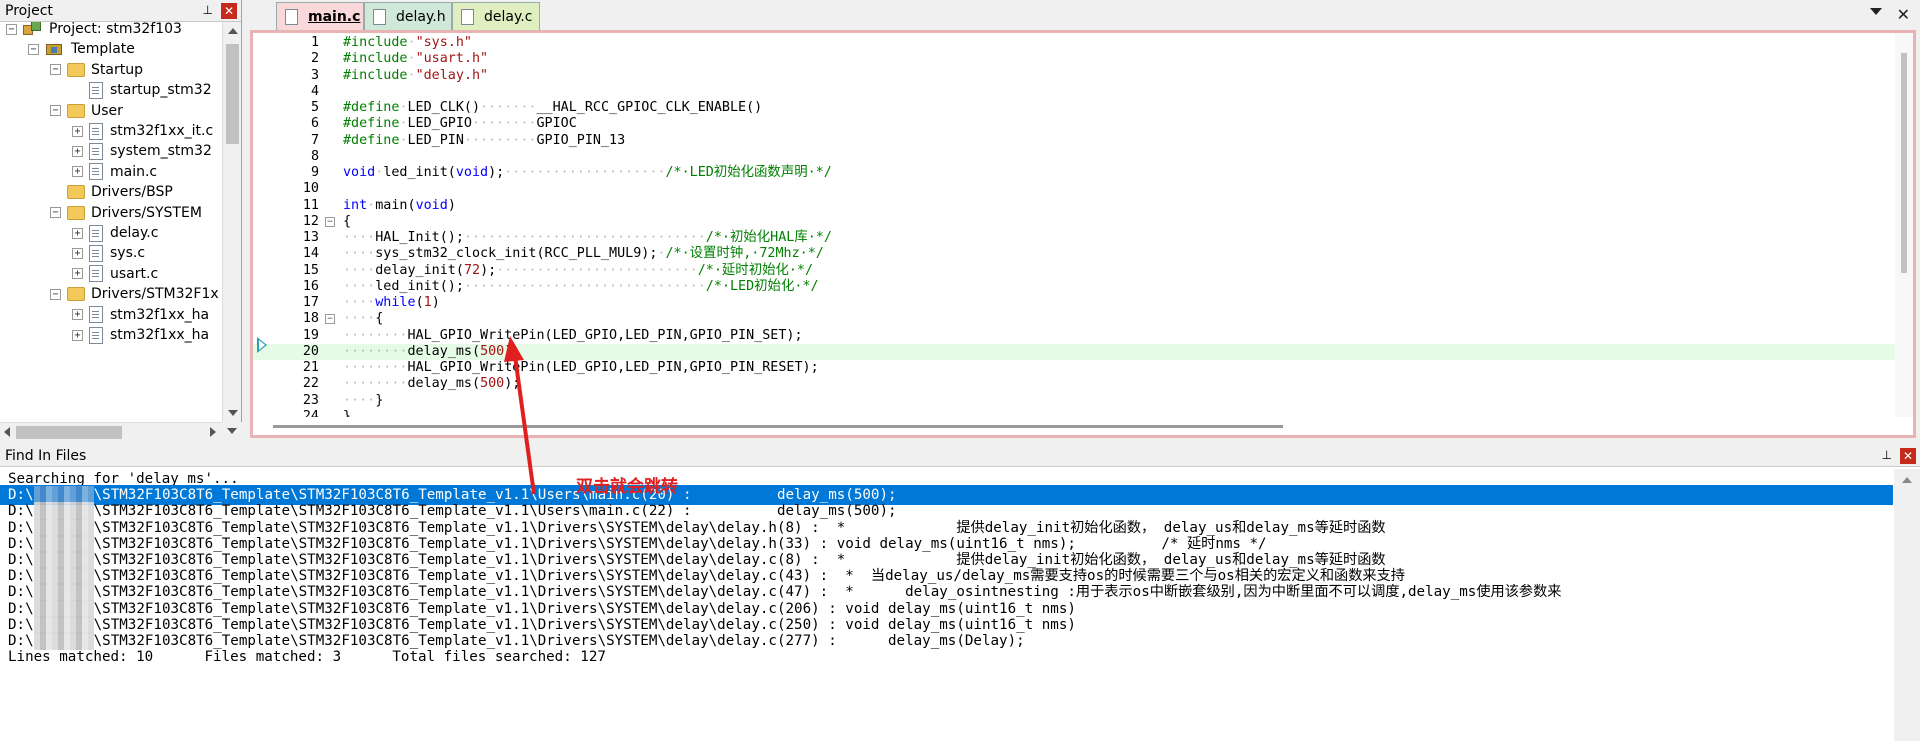 The image size is (1920, 741). Describe the element at coordinates (314, 172) in the screenshot. I see `line-number: 9` at that location.